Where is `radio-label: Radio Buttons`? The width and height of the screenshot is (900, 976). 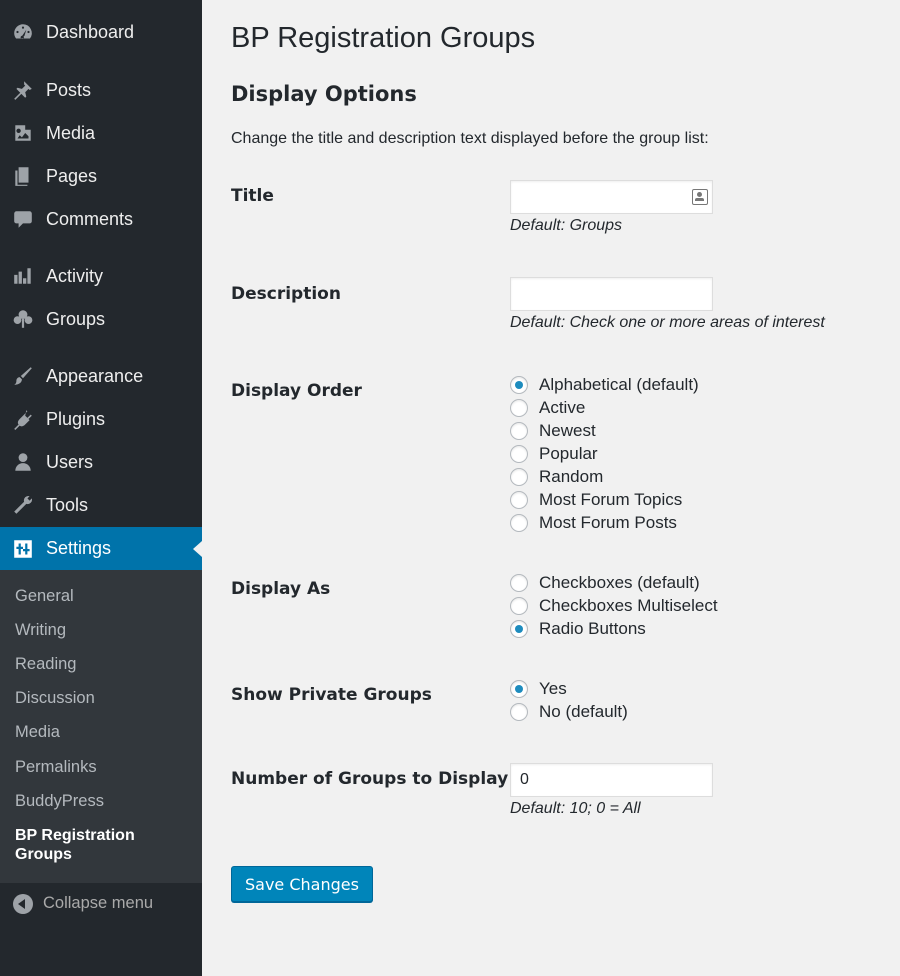 radio-label: Radio Buttons is located at coordinates (592, 628).